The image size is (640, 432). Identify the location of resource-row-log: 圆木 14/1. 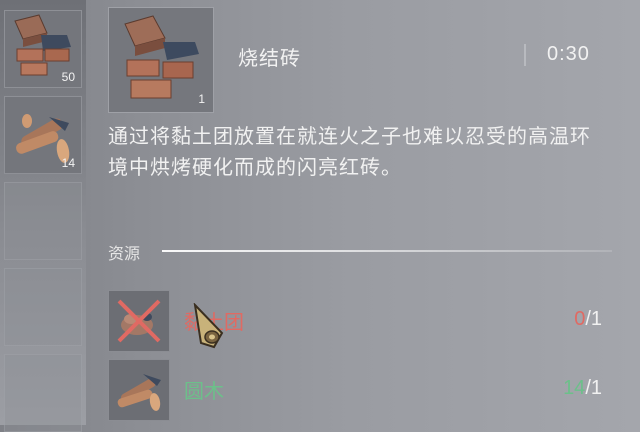
(368, 390).